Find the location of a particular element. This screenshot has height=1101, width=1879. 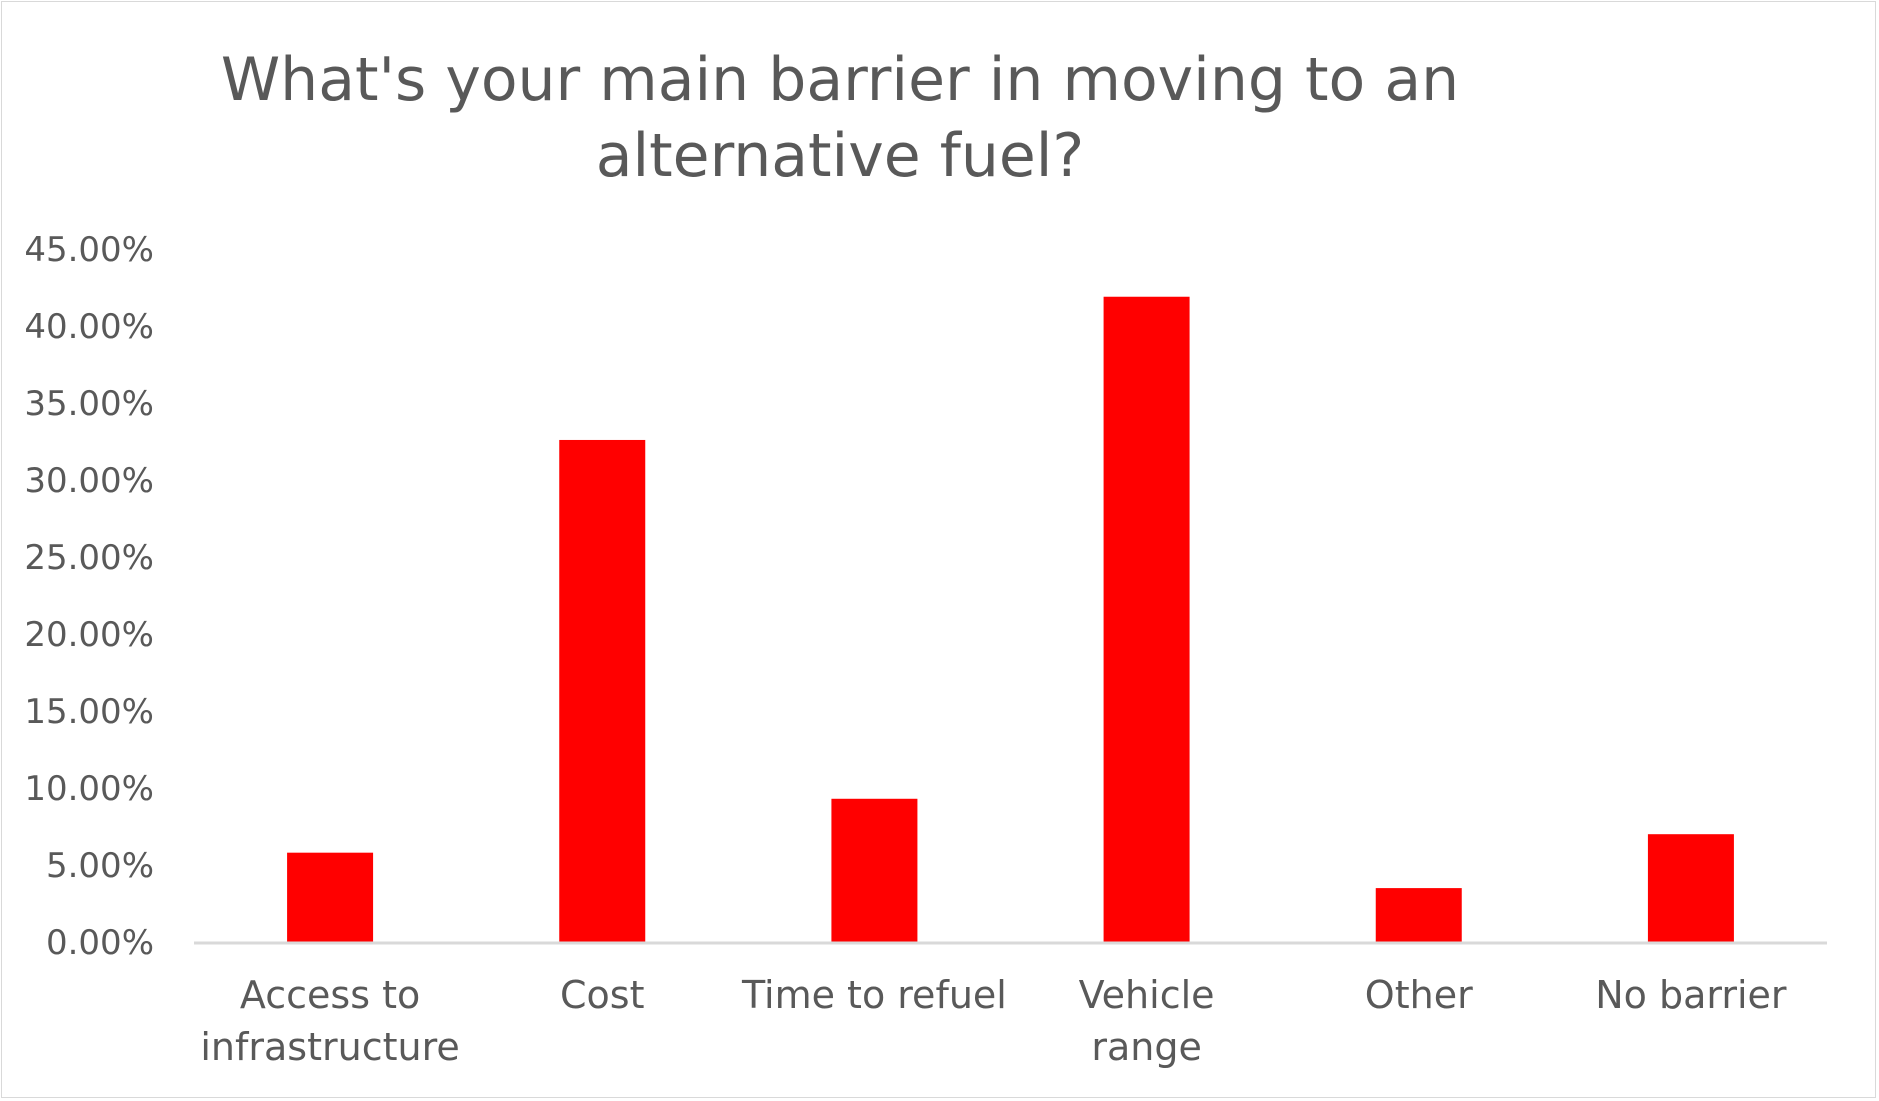

x-tick-label: Other is located at coordinates (1419, 995).